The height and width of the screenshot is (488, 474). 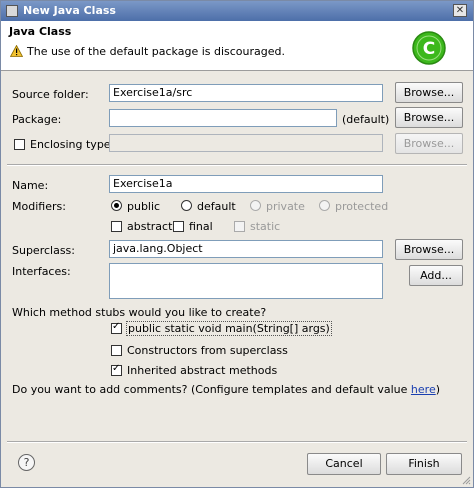 What do you see at coordinates (285, 206) in the screenshot?
I see `private-label: private` at bounding box center [285, 206].